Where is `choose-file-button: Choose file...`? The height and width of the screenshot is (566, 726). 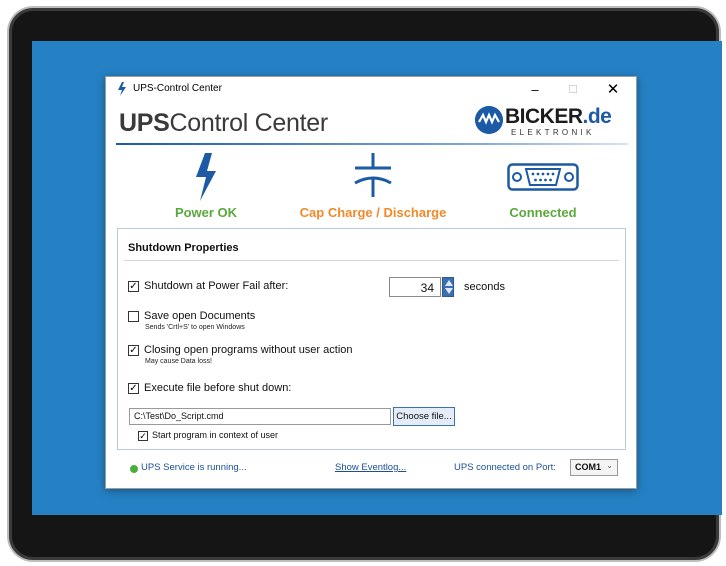
choose-file-button: Choose file... is located at coordinates (424, 416).